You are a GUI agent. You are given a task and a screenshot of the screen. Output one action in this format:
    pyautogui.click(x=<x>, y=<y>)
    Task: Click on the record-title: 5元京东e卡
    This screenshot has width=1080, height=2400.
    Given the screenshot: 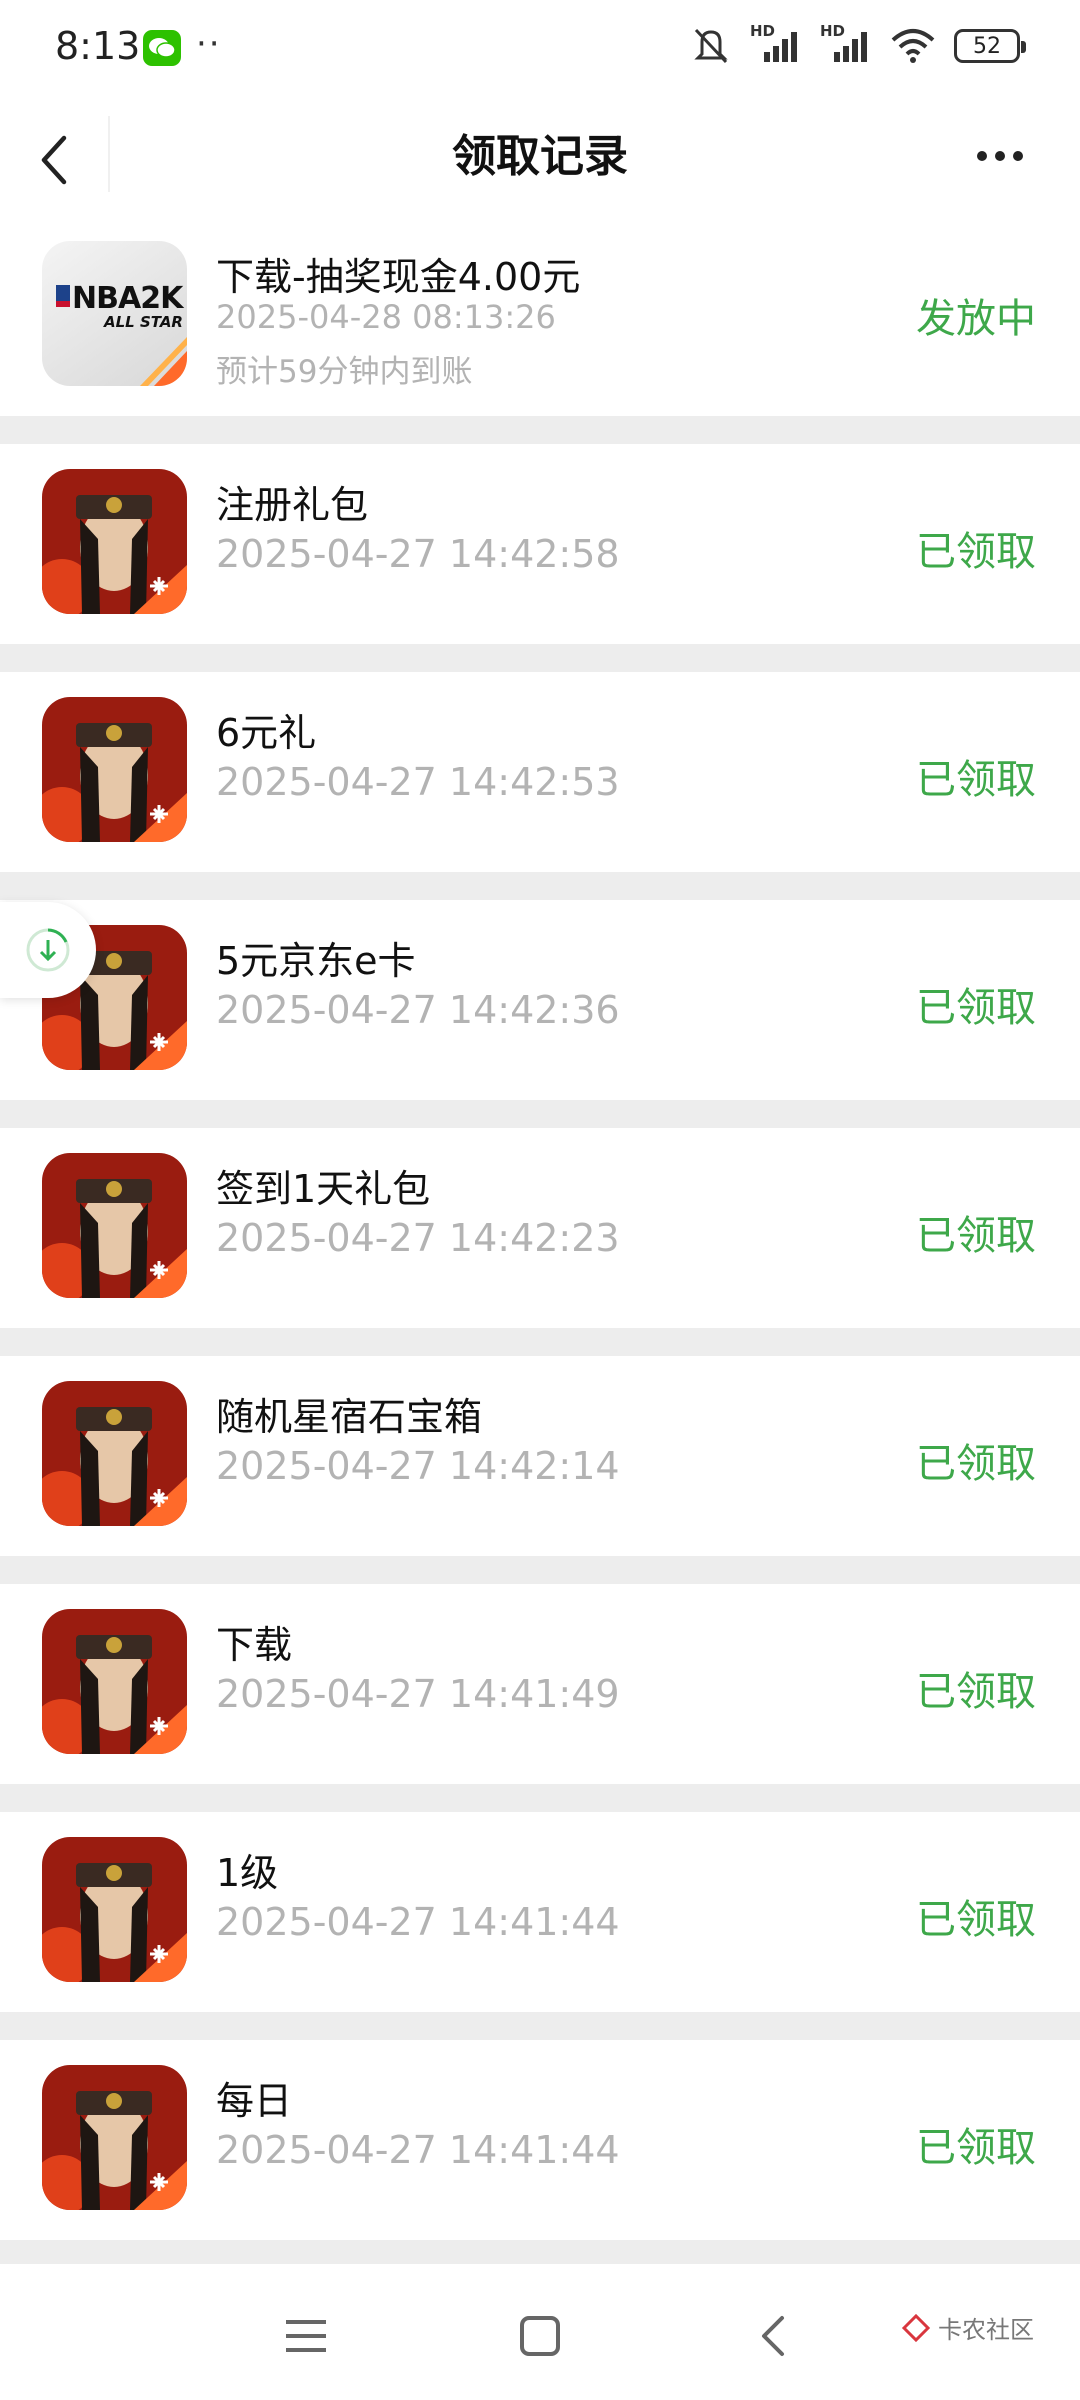 What is the action you would take?
    pyautogui.click(x=316, y=961)
    